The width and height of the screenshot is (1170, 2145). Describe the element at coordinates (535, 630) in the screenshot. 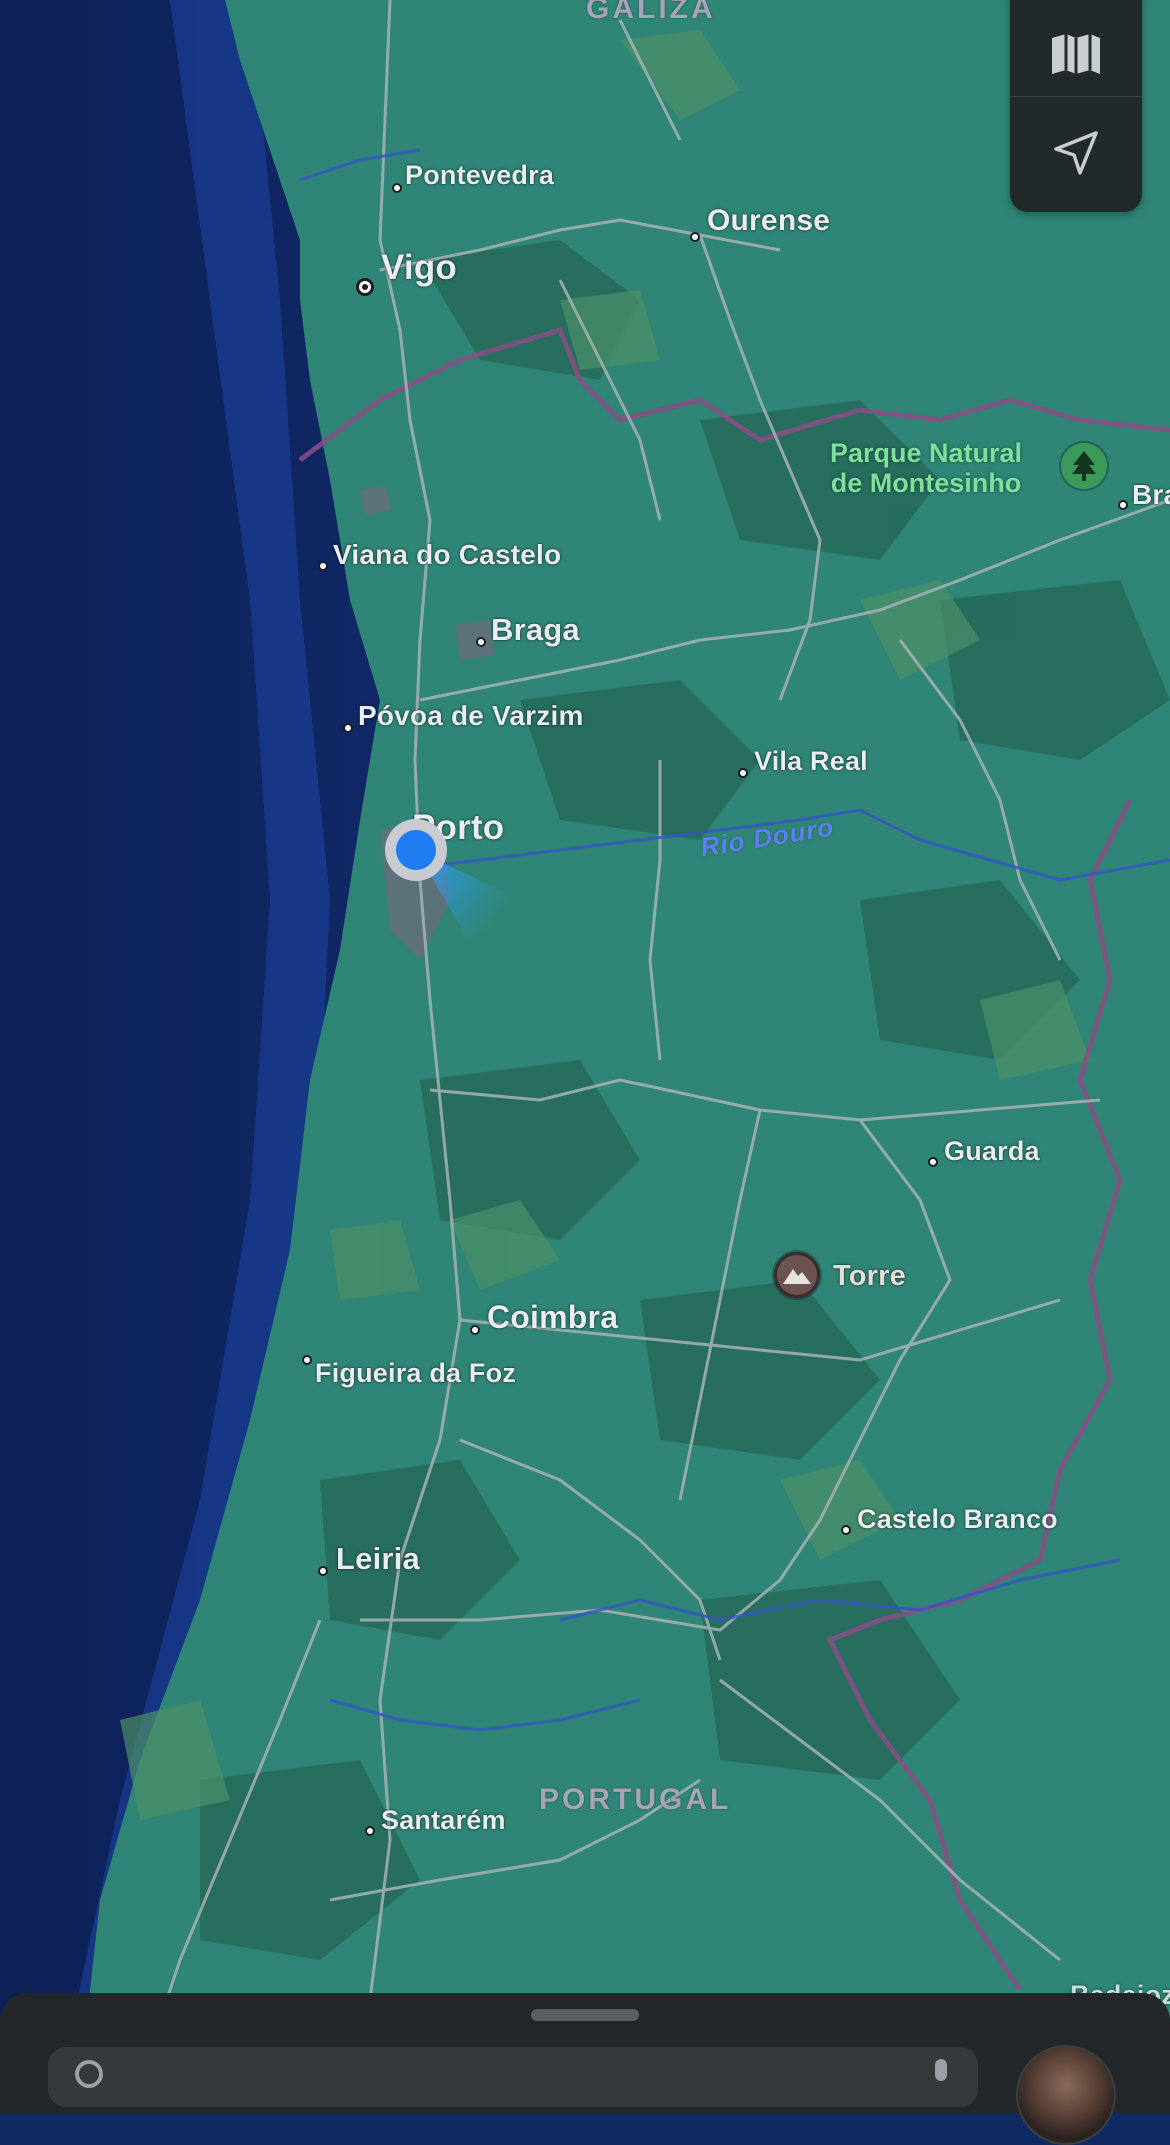

I see `city-label-braga: Braga` at that location.